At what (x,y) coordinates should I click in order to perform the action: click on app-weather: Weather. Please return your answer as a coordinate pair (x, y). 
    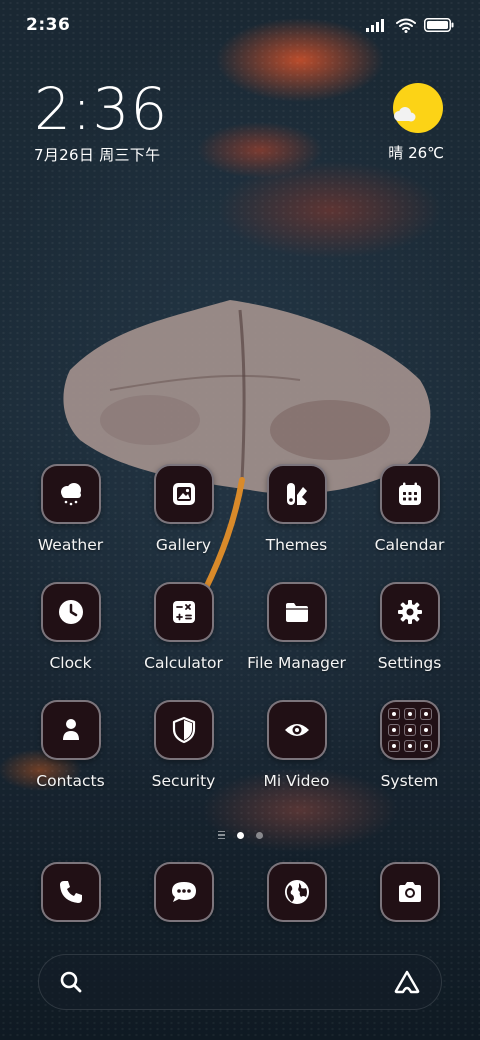
    Looking at the image, I should click on (70, 509).